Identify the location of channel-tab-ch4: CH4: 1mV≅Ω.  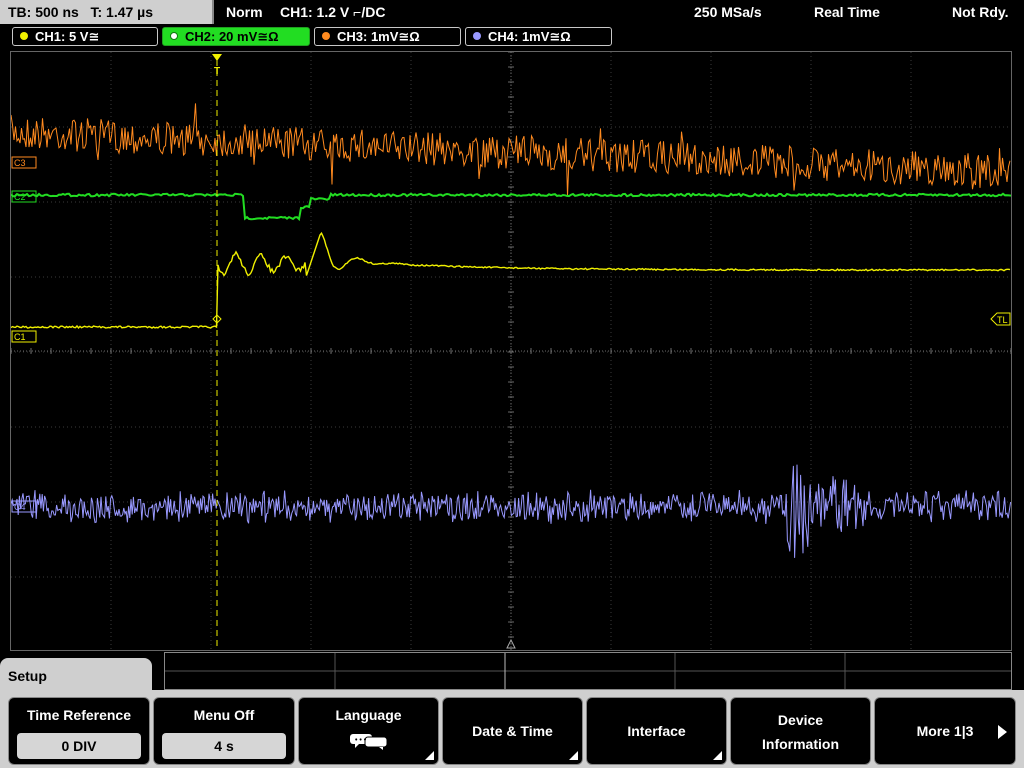
(538, 36).